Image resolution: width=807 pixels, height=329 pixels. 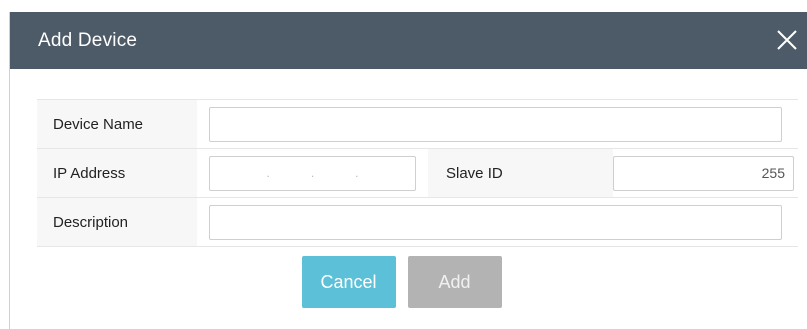 What do you see at coordinates (454, 282) in the screenshot?
I see `add-button: Add` at bounding box center [454, 282].